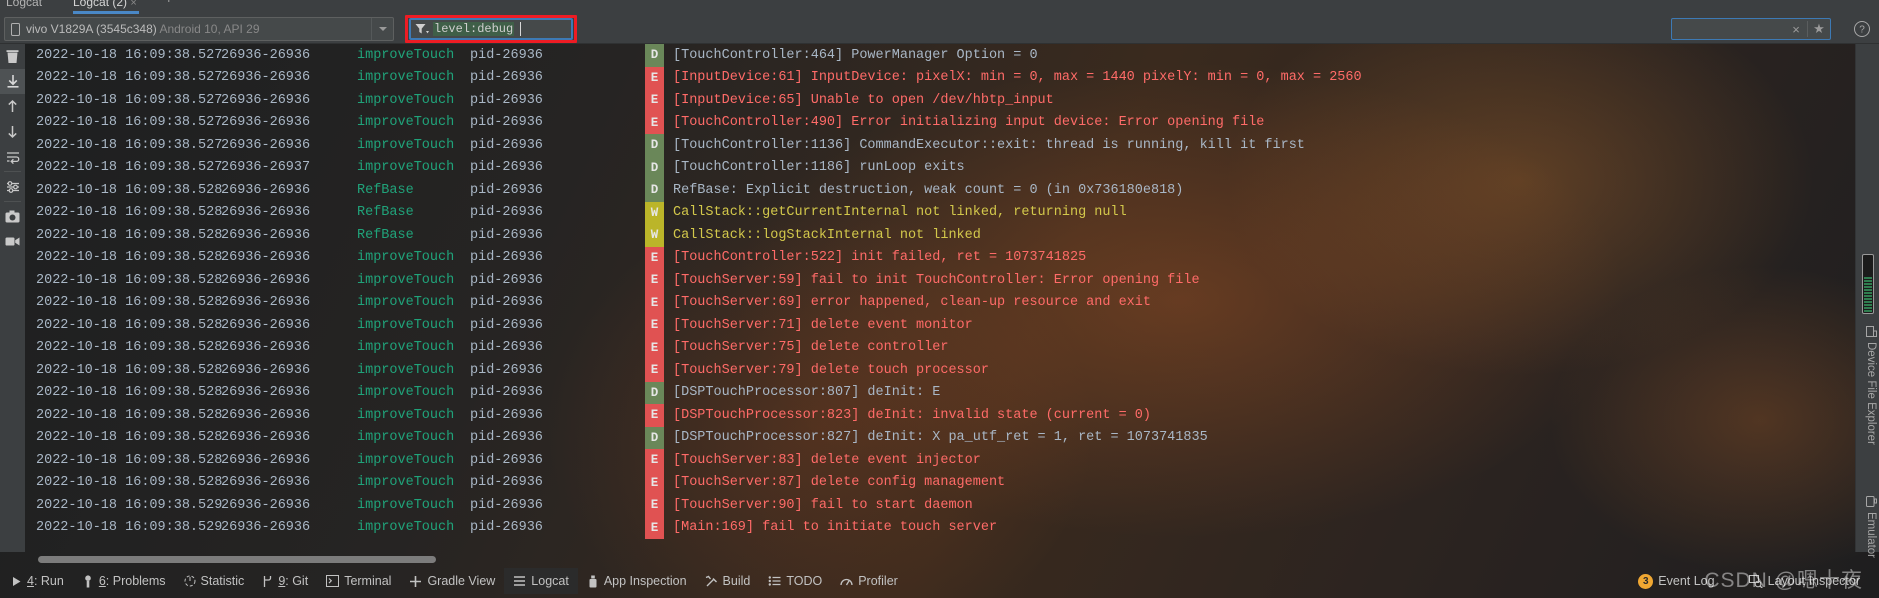 This screenshot has height=598, width=1879. I want to click on screenshot-icon, so click(12, 216).